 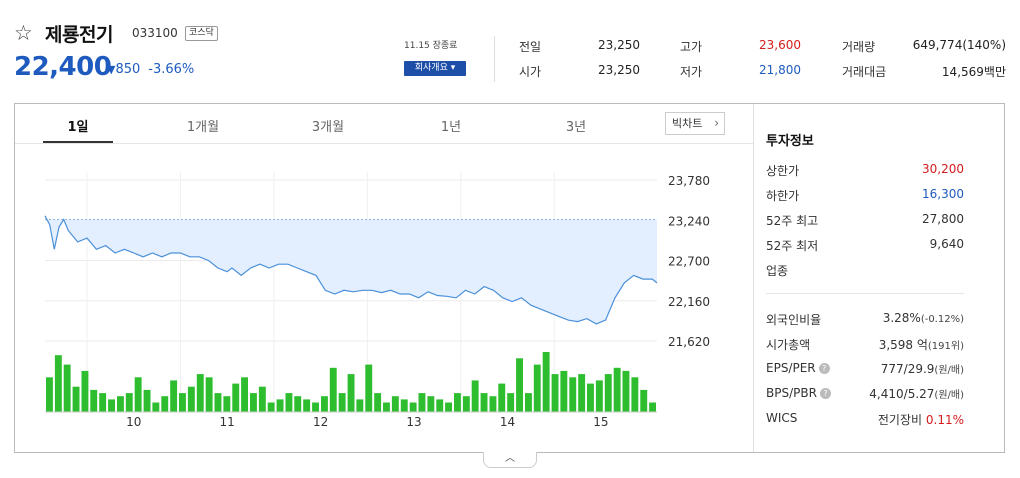 What do you see at coordinates (600, 422) in the screenshot?
I see `x-tick-label: 15` at bounding box center [600, 422].